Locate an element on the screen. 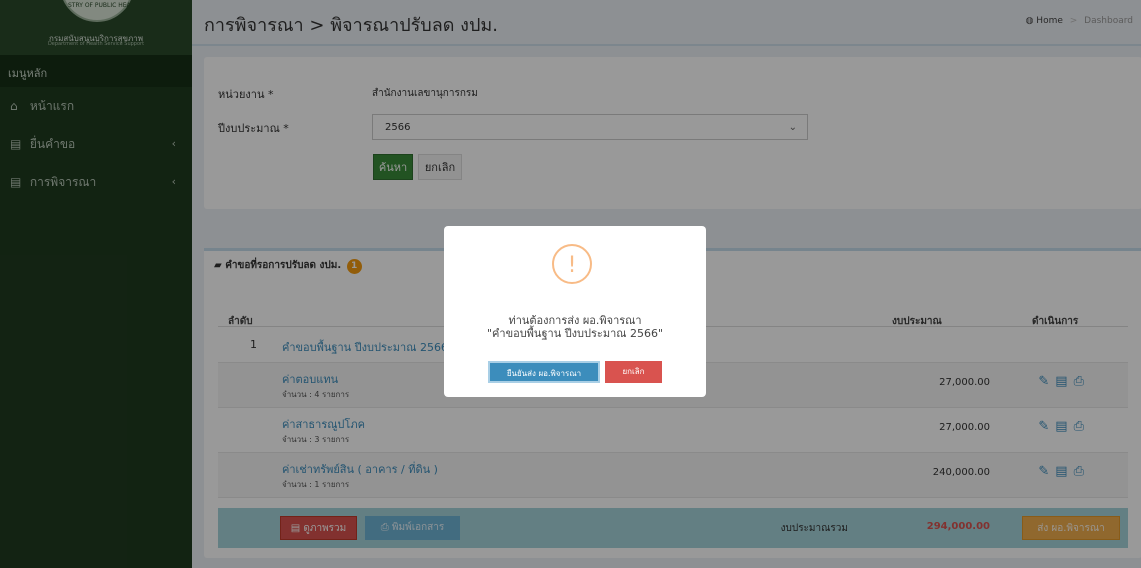 Image resolution: width=1141 pixels, height=568 pixels. dialog-subject: "คำขอบพื้นฐาน ปีงบประมาณ 2566" is located at coordinates (575, 333).